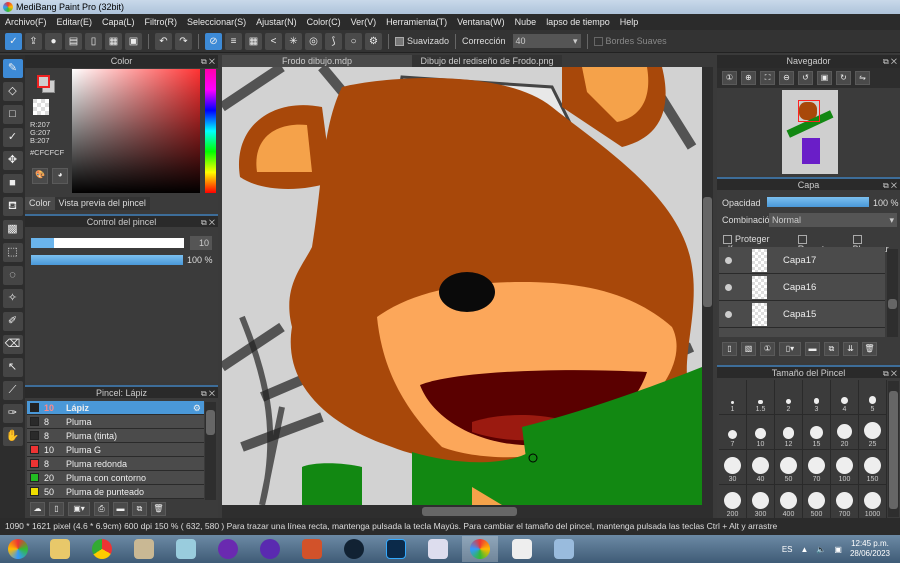 This screenshot has width=900, height=563. I want to click on menu-item: Herramienta(T), so click(416, 22).